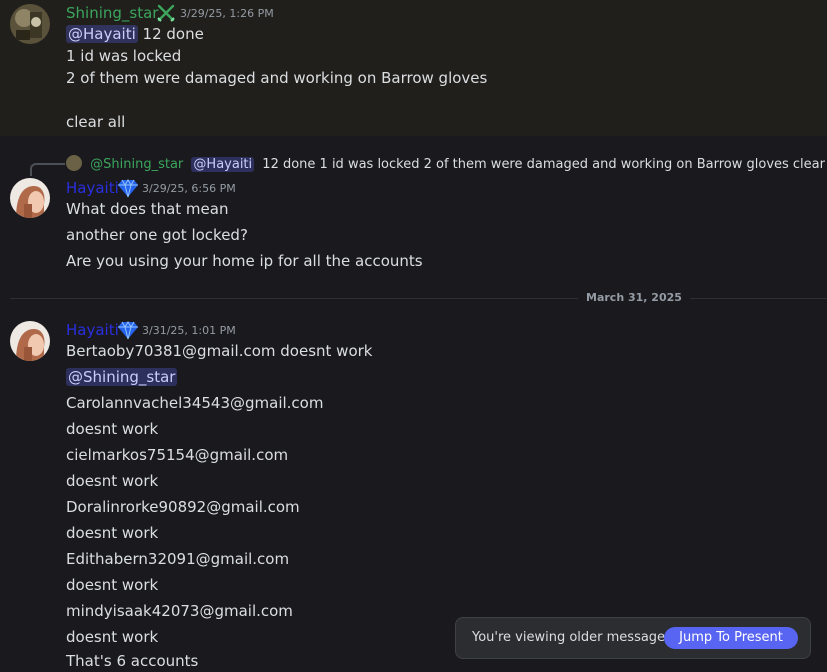 The height and width of the screenshot is (672, 827). What do you see at coordinates (731, 638) in the screenshot?
I see `jump-to-present-button: Jump To Present` at bounding box center [731, 638].